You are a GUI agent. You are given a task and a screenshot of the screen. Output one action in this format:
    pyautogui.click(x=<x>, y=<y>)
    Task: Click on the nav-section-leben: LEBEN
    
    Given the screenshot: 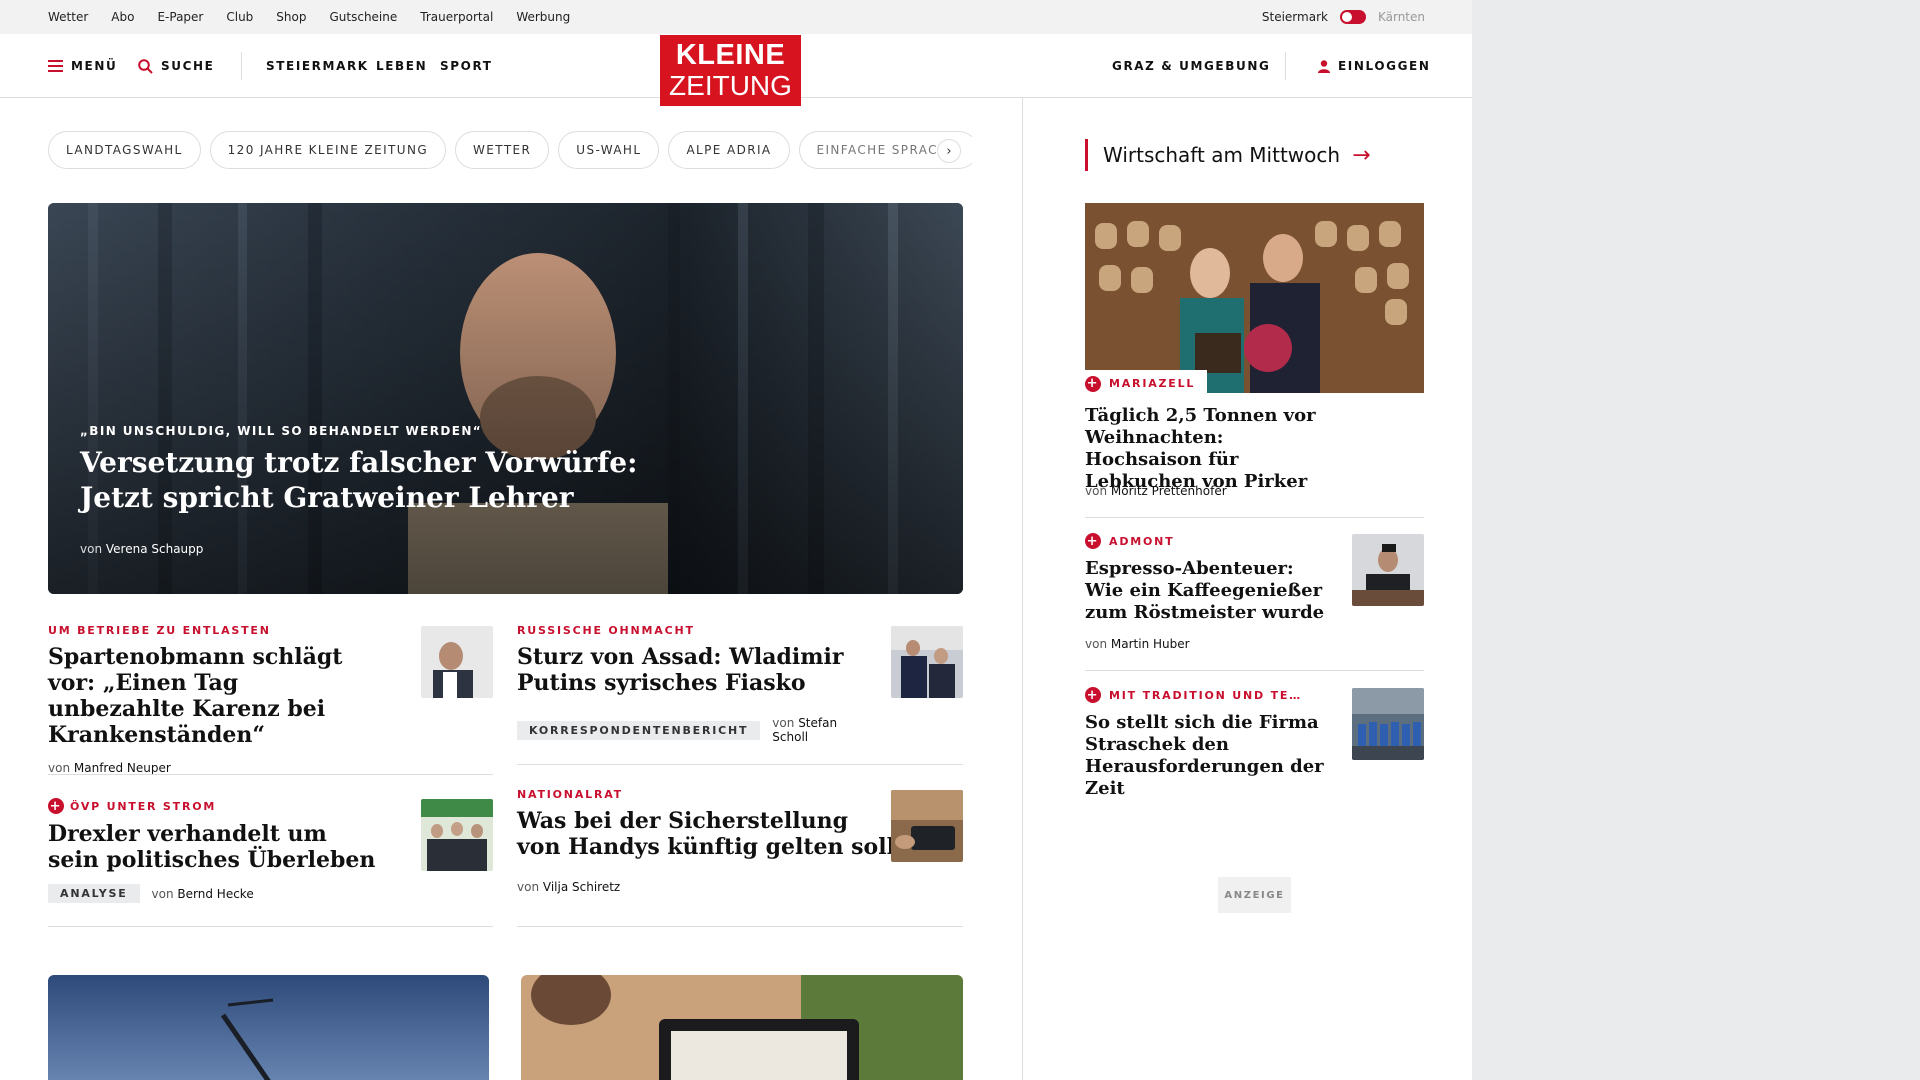 What is the action you would take?
    pyautogui.click(x=401, y=66)
    